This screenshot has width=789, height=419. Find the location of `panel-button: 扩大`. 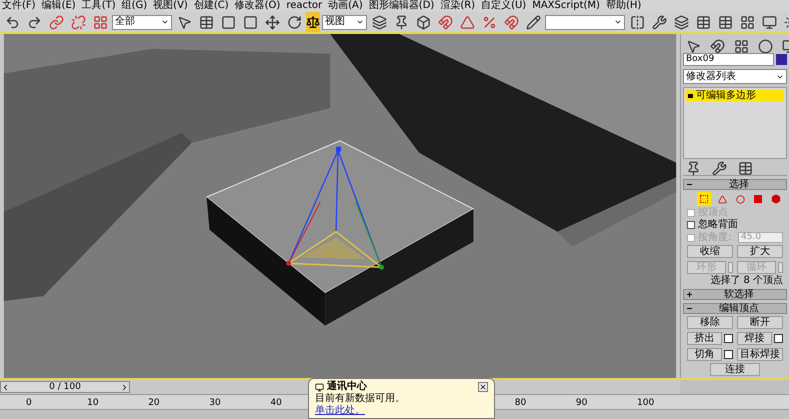

panel-button: 扩大 is located at coordinates (760, 251).